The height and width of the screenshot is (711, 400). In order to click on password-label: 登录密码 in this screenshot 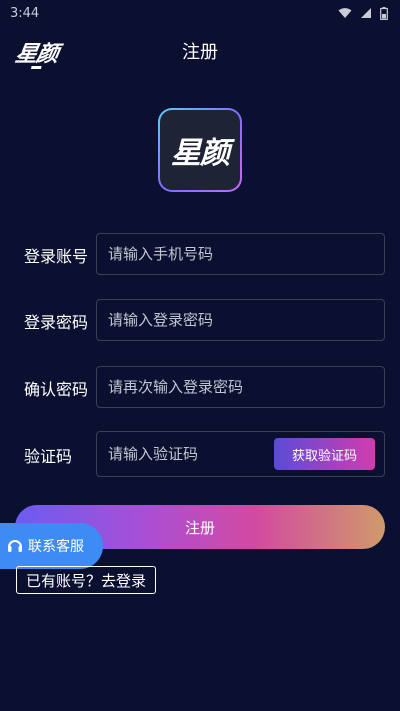, I will do `click(56, 322)`.